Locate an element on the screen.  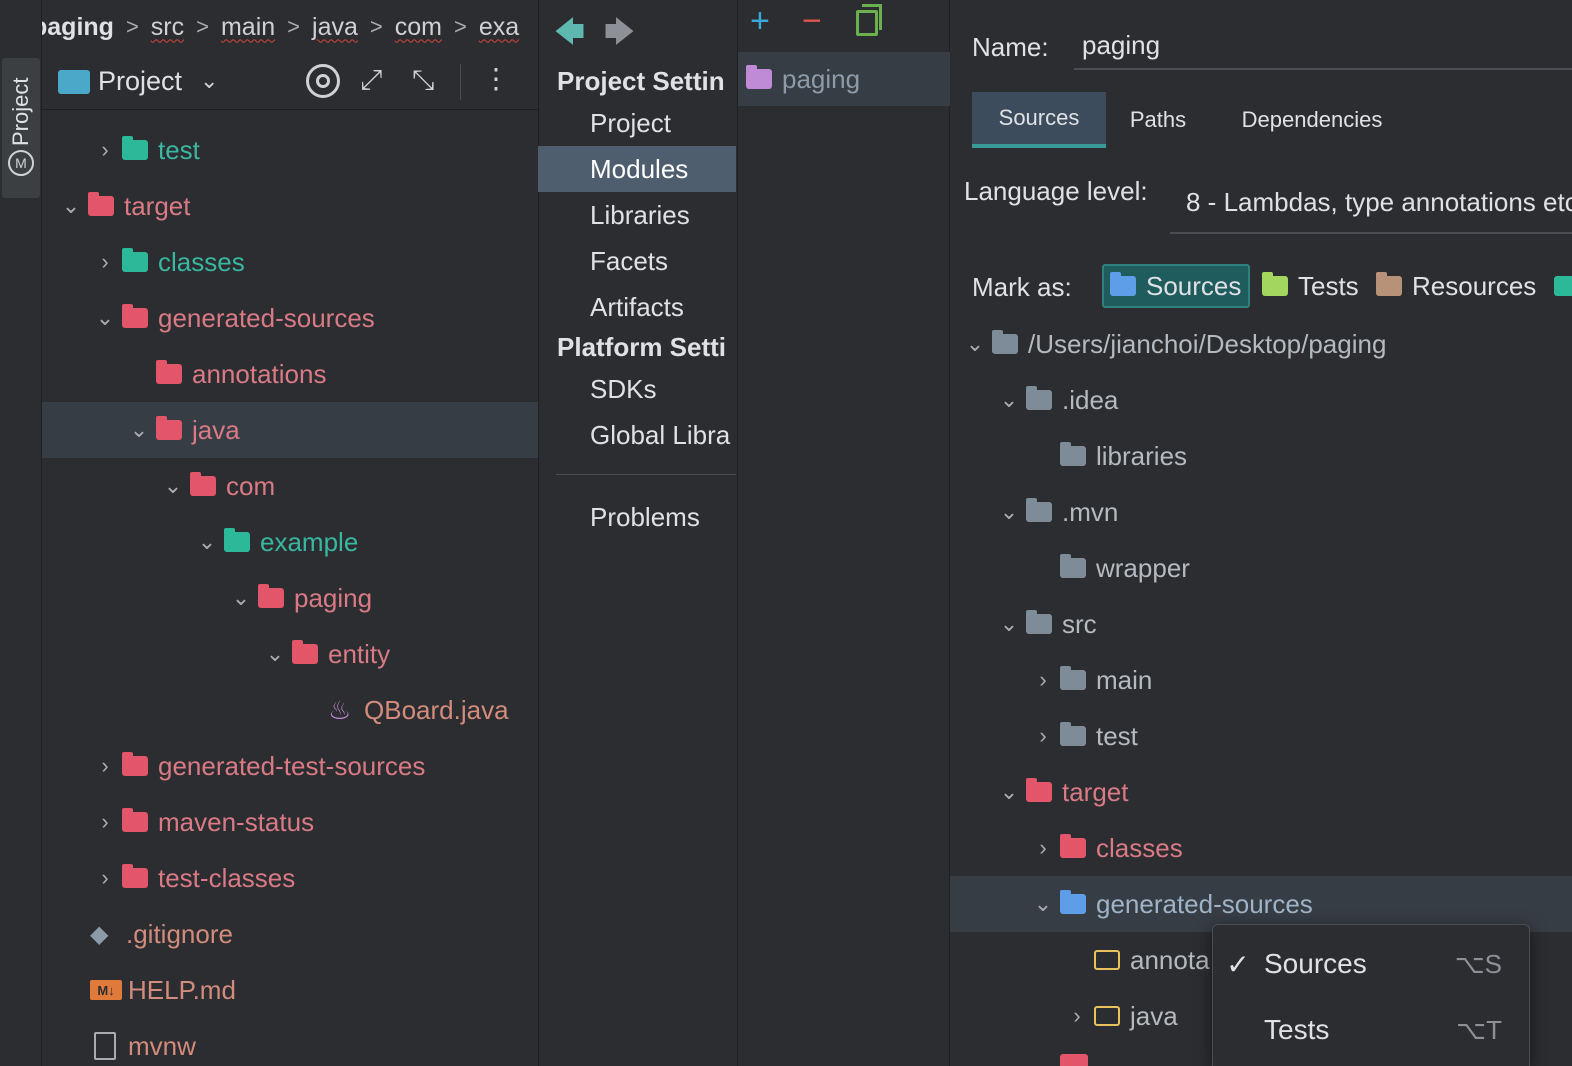
mark-as-sources-button: Sources is located at coordinates (1176, 286).